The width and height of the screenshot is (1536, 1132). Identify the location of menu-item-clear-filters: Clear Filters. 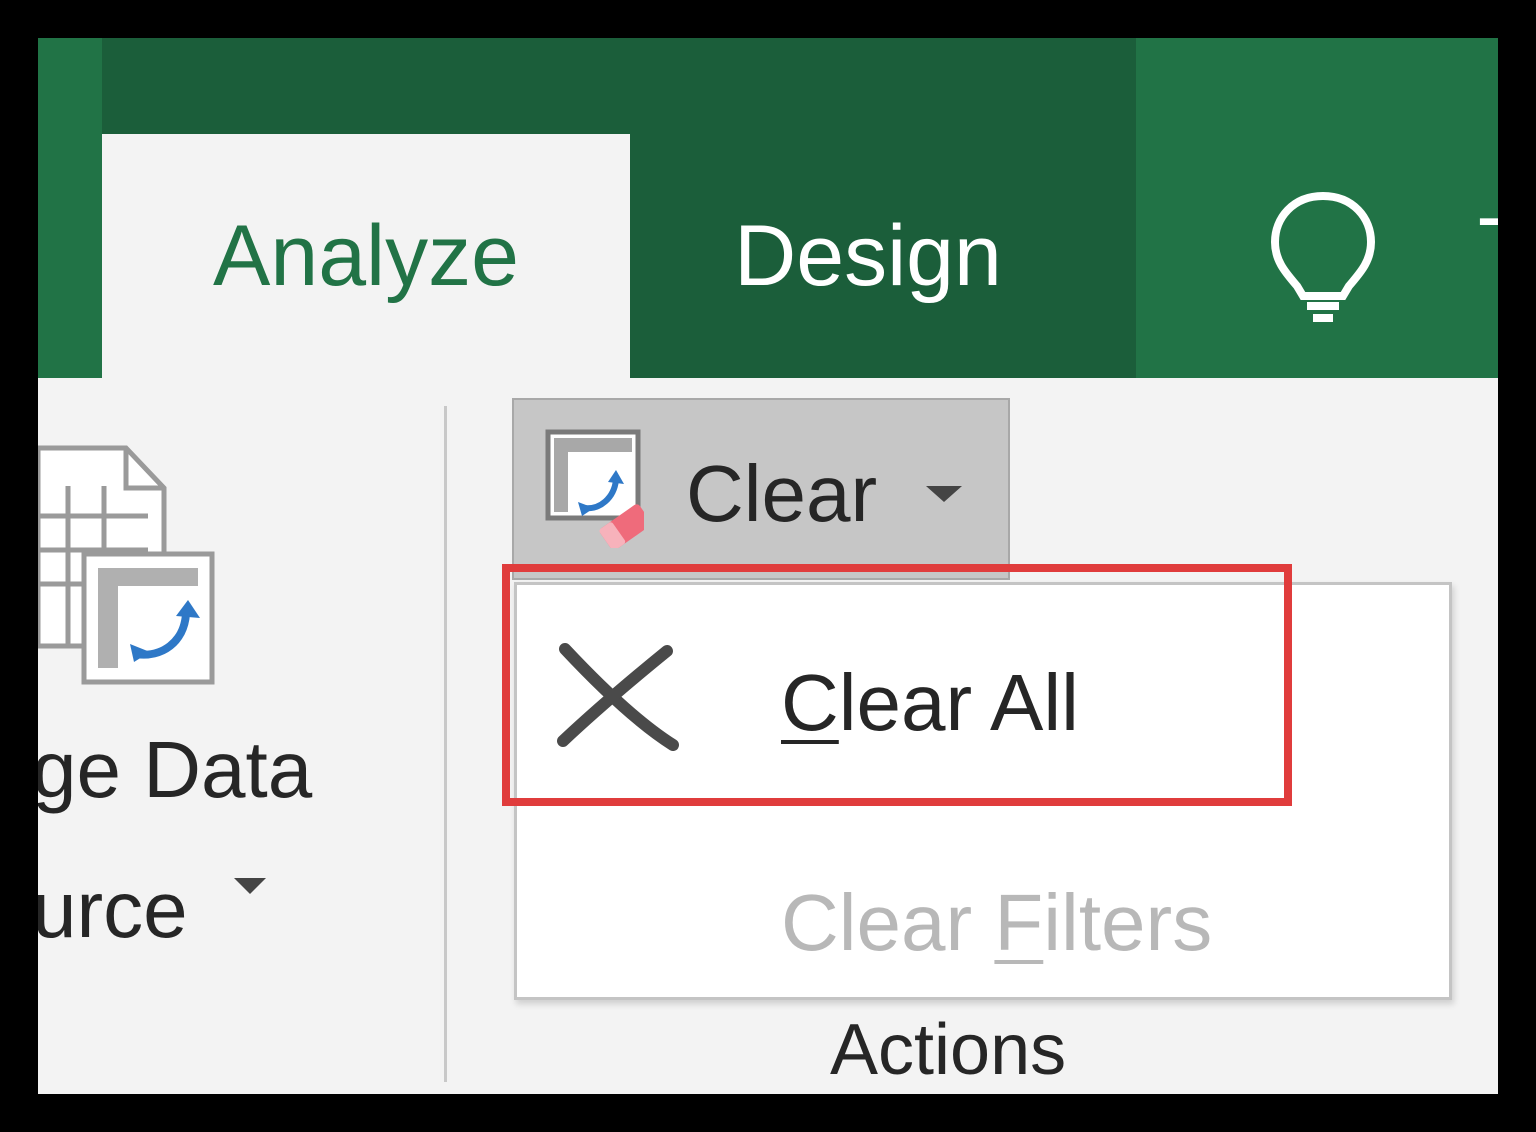
(983, 899).